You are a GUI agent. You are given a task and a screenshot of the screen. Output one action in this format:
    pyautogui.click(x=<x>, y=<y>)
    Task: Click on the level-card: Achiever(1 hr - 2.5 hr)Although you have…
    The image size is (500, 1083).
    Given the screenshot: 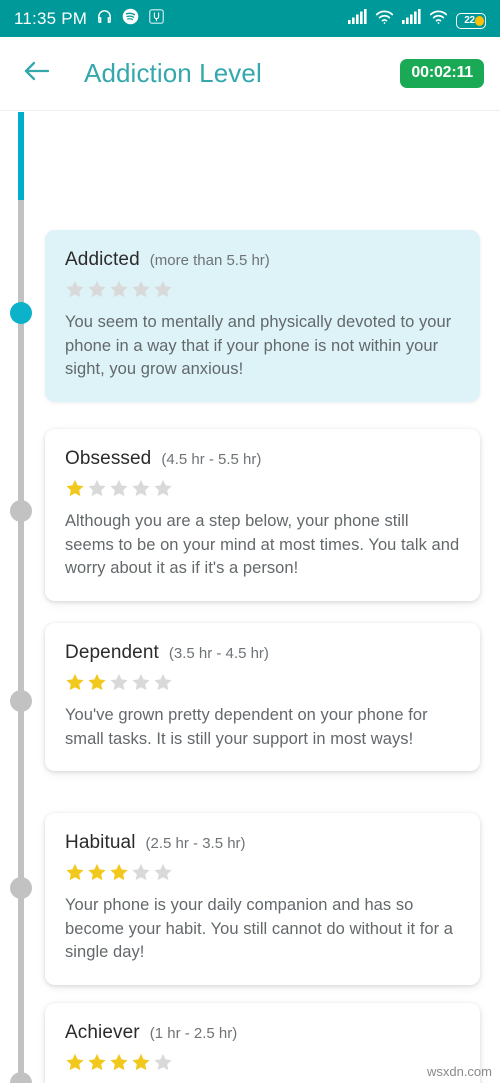 What is the action you would take?
    pyautogui.click(x=262, y=1043)
    